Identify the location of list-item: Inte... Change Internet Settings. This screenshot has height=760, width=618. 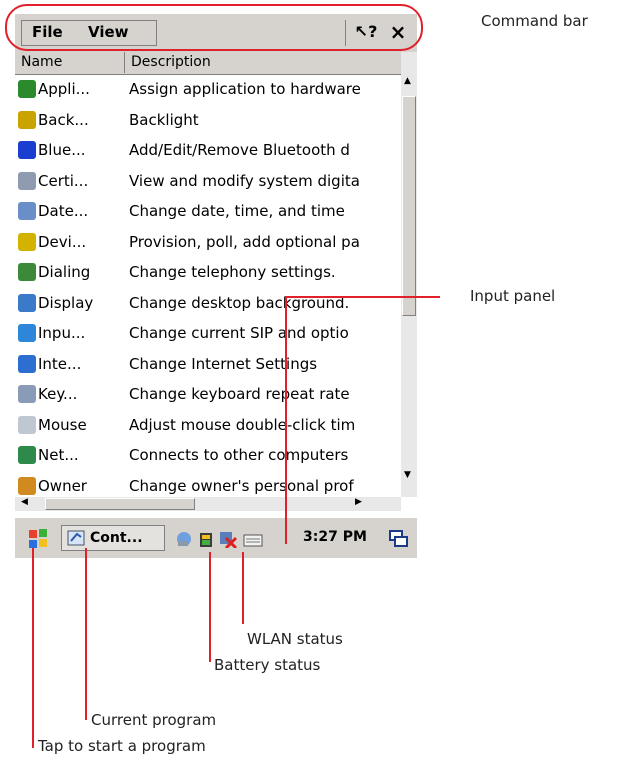
(208, 364).